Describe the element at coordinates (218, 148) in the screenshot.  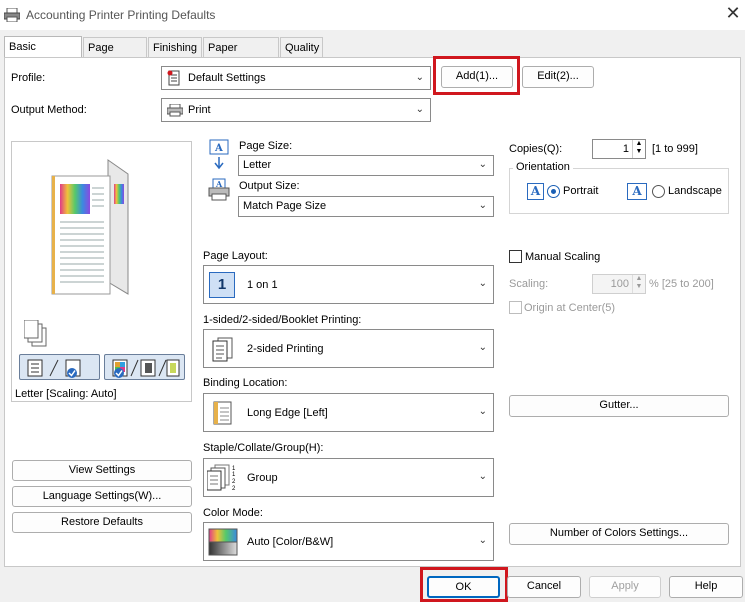
I see `svg-text: A` at that location.